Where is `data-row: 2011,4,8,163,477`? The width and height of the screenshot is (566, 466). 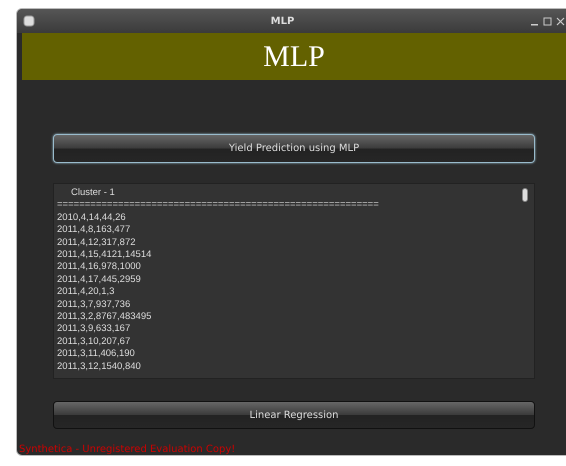
data-row: 2011,4,8,163,477 is located at coordinates (93, 230).